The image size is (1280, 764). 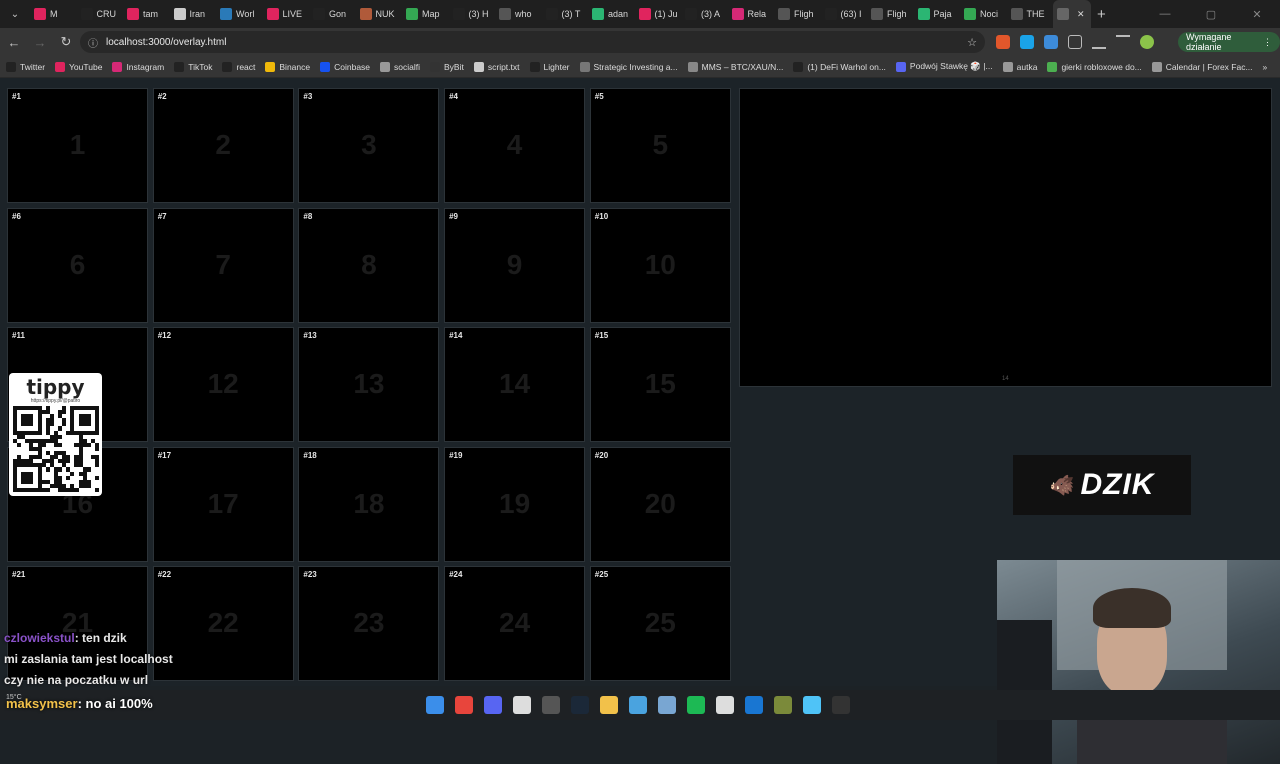 I want to click on browser-tab: adan, so click(x=611, y=14).